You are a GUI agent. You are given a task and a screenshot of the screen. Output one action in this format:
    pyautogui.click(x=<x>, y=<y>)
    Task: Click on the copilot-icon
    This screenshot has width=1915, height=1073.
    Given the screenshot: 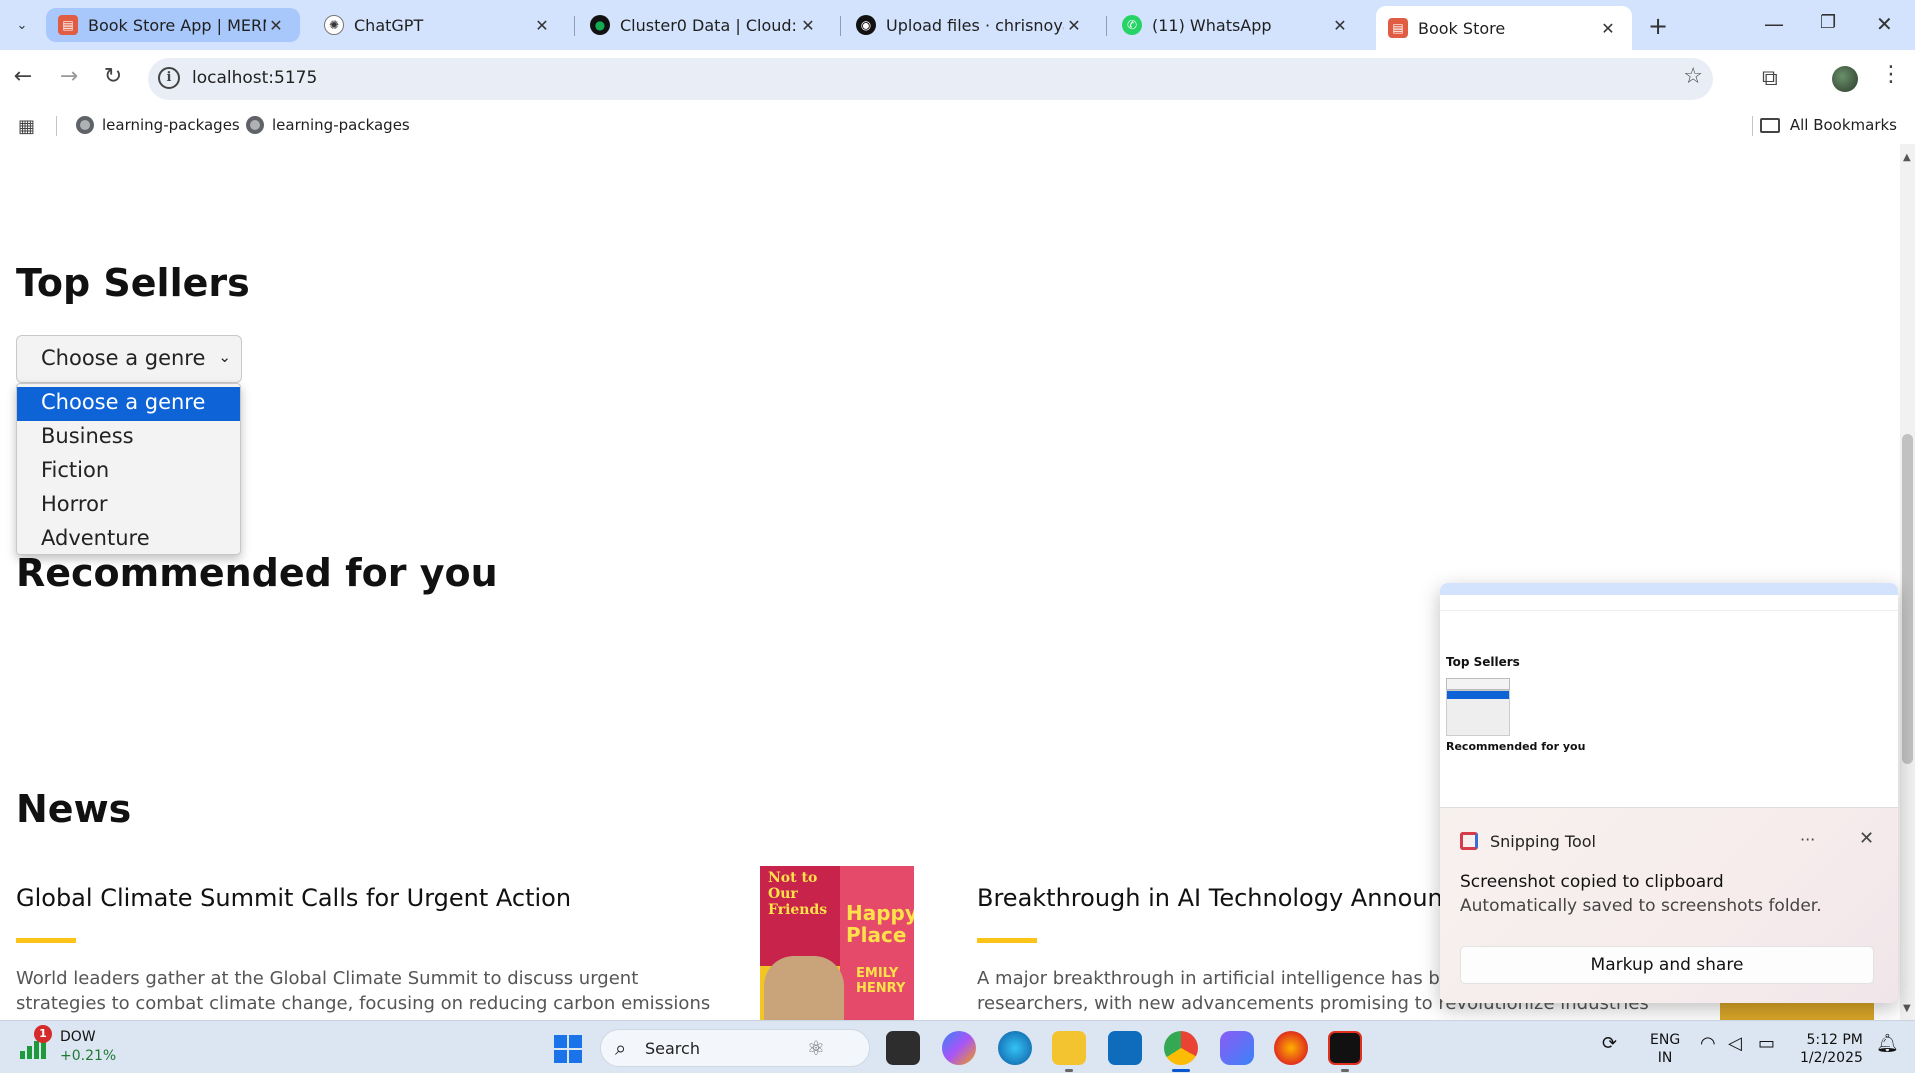 What is the action you would take?
    pyautogui.click(x=959, y=1048)
    